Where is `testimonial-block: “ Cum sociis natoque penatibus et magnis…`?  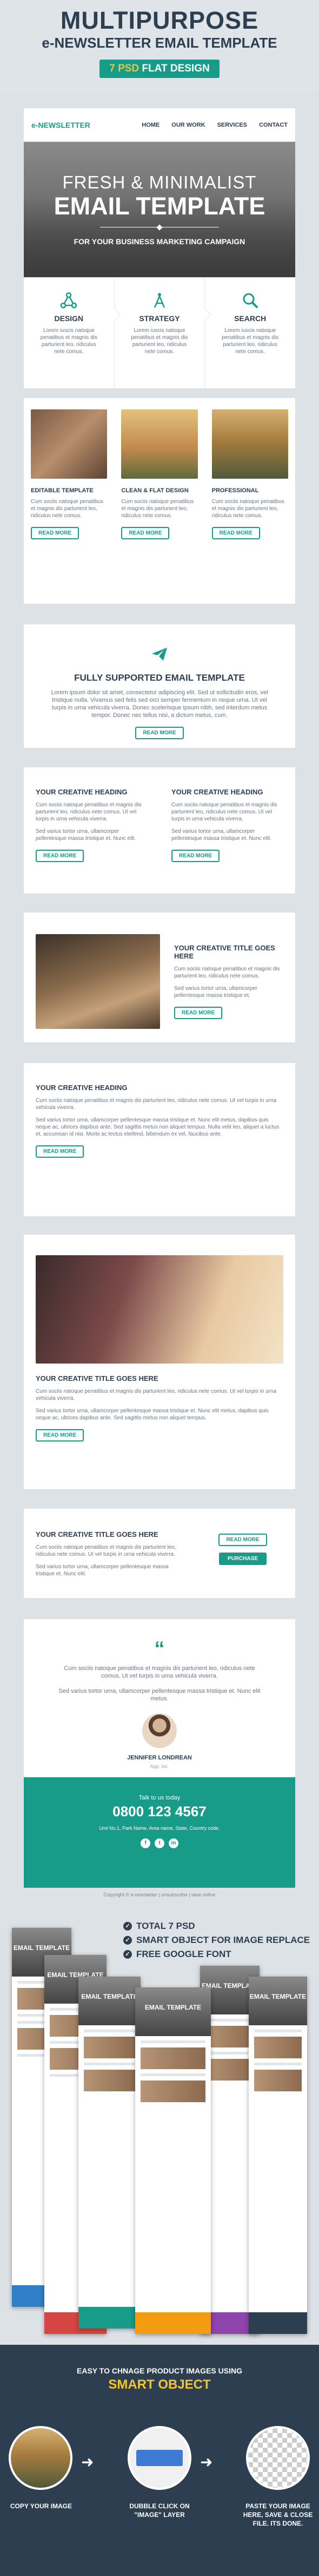 testimonial-block: “ Cum sociis natoque penatibus et magnis… is located at coordinates (159, 1698).